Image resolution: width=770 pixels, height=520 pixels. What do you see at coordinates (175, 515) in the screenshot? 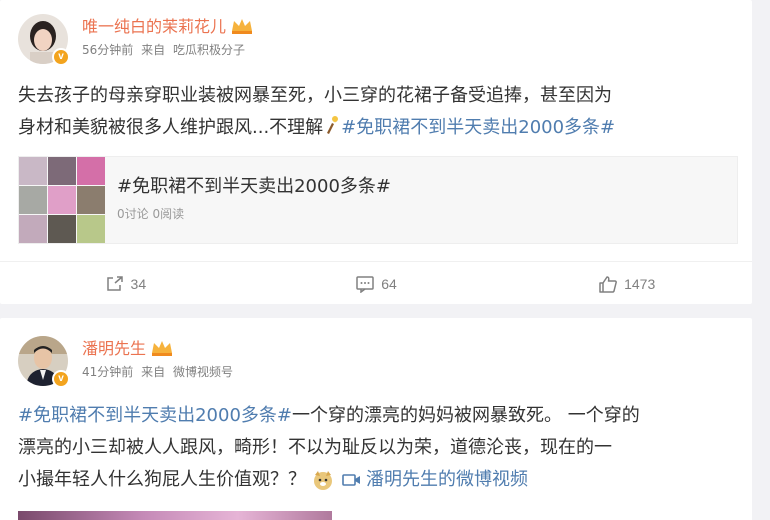
I see `video-preview-thumbnail` at bounding box center [175, 515].